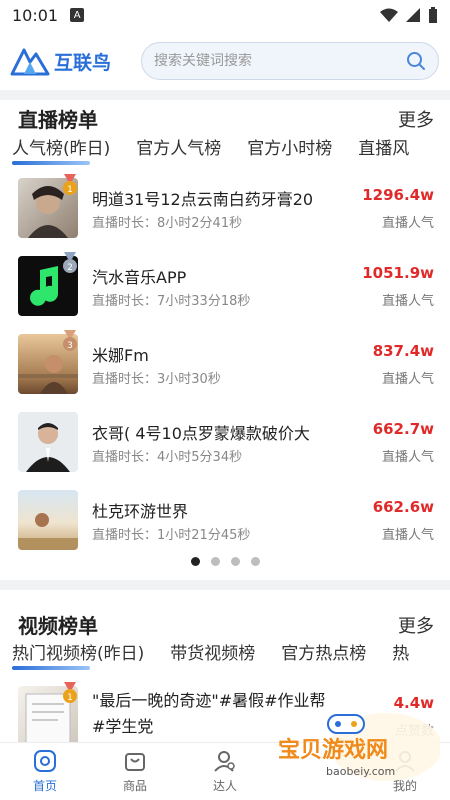  What do you see at coordinates (225, 561) in the screenshot?
I see `carousel-indicator` at bounding box center [225, 561].